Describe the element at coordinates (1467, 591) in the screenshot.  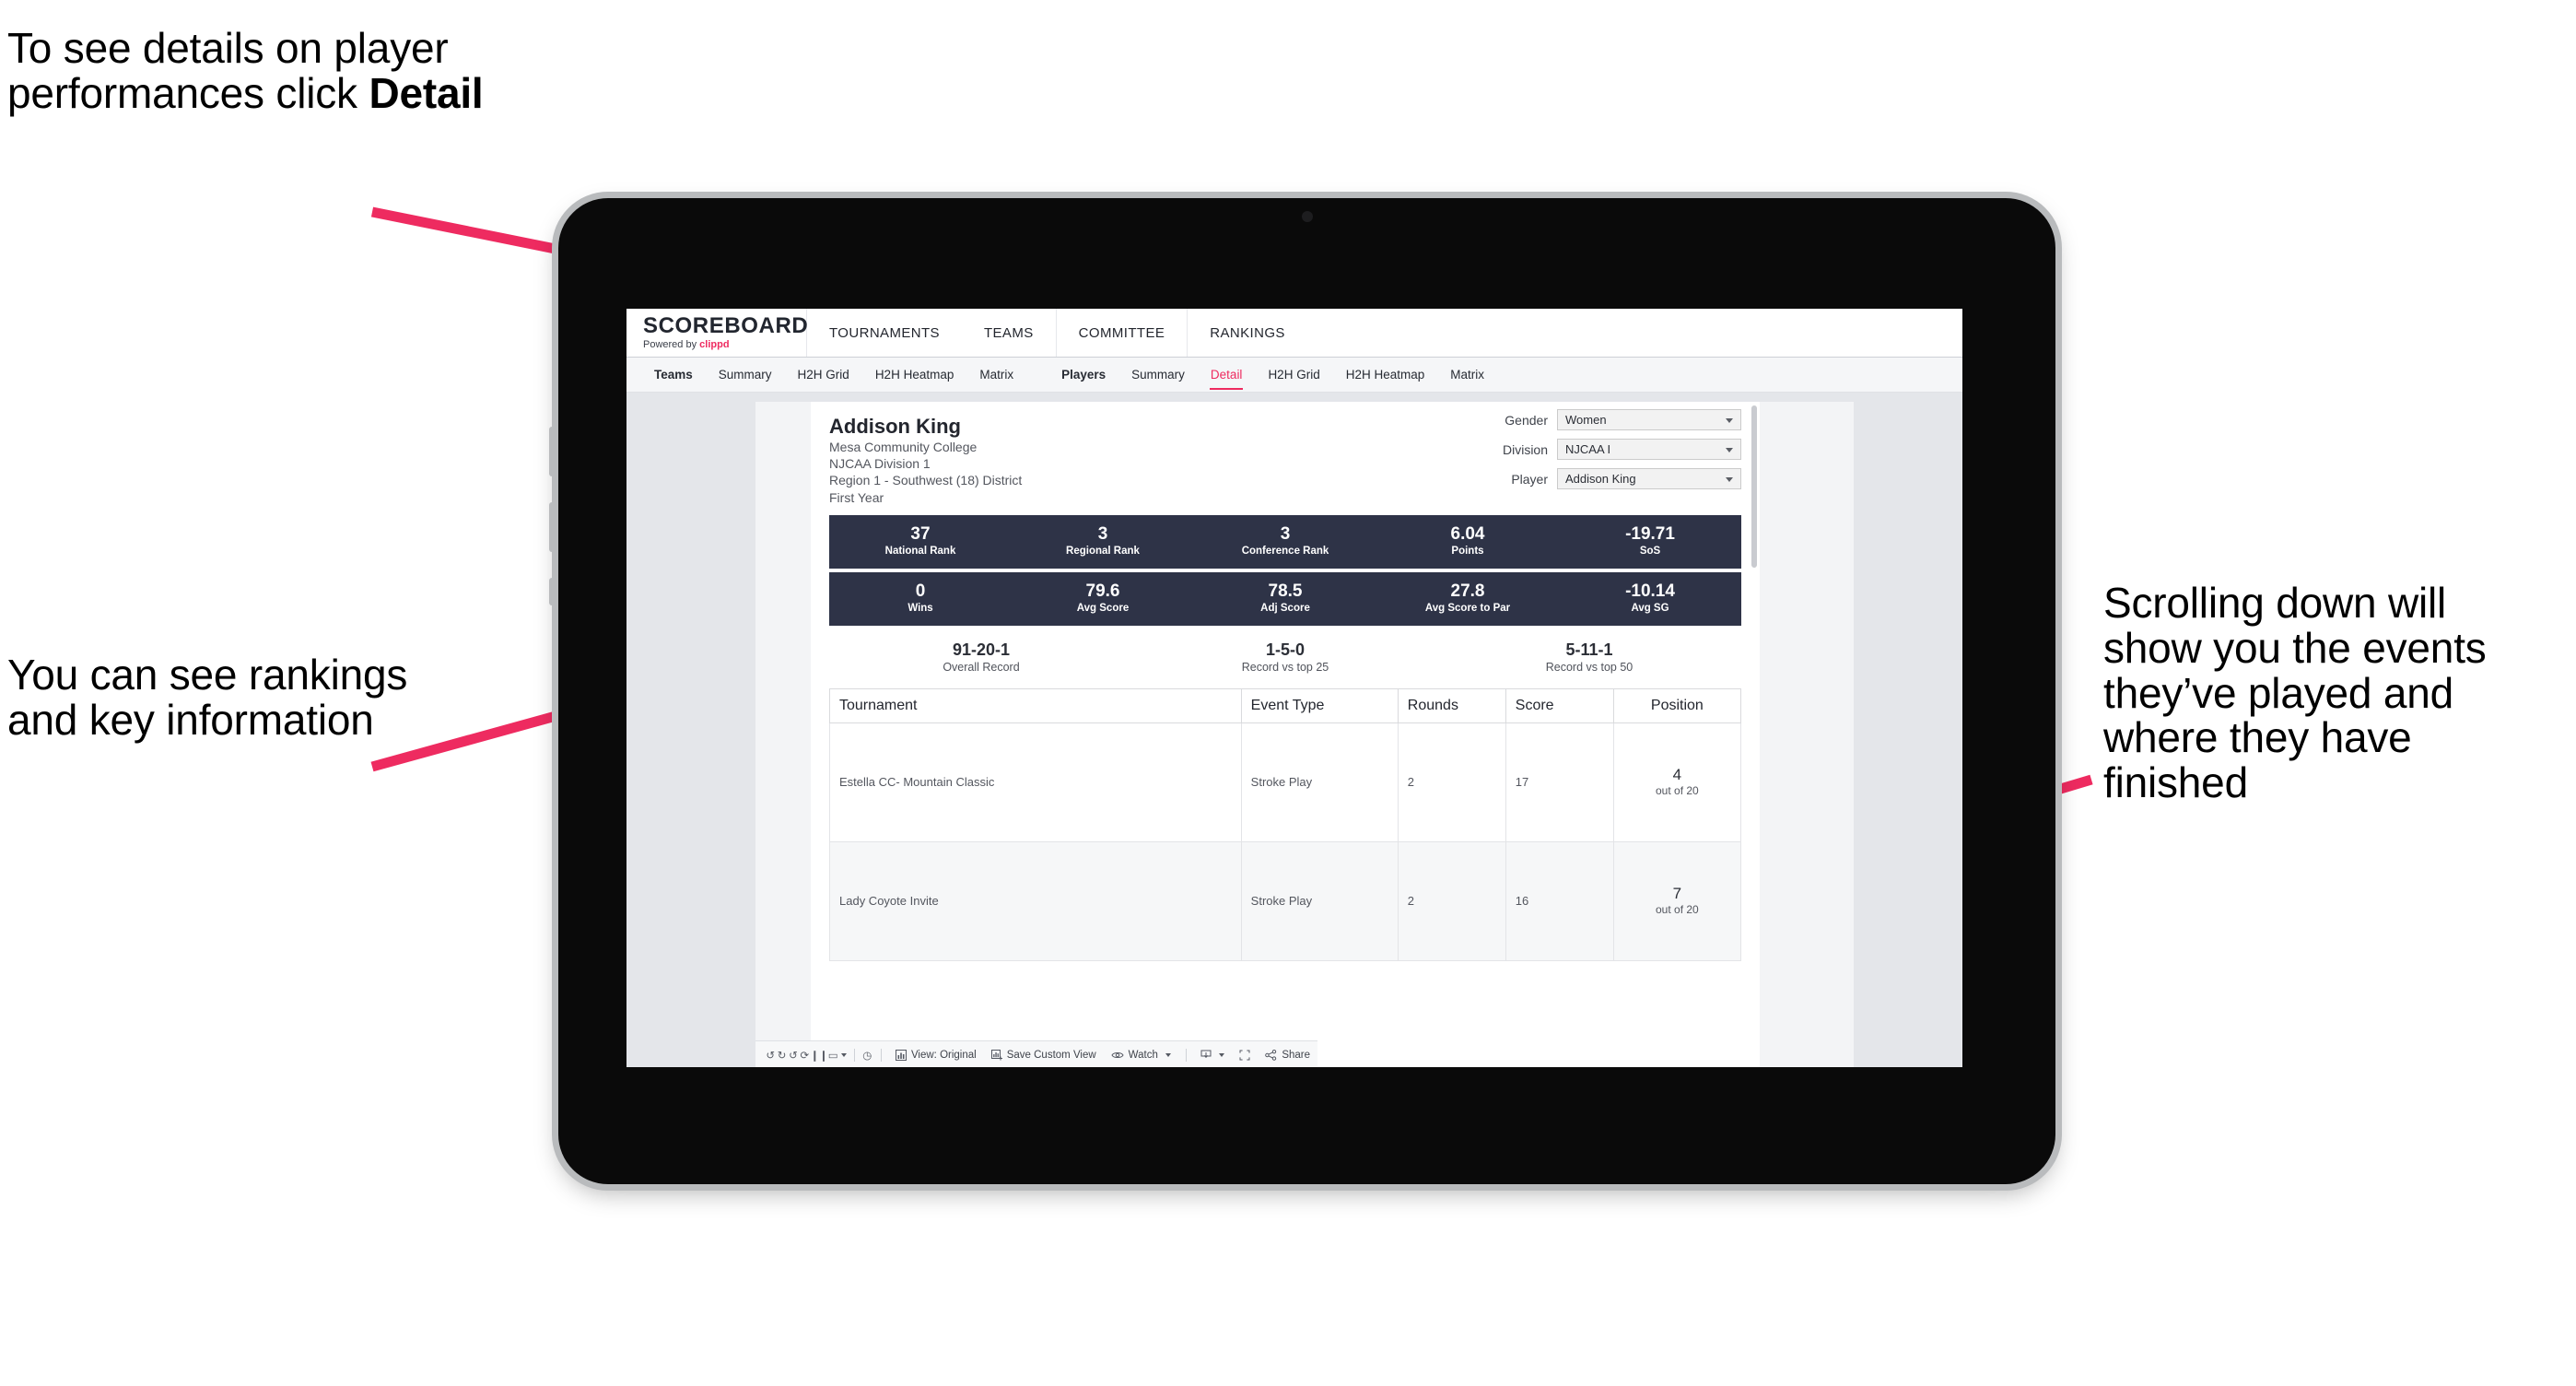
I see `stat-value: 27.8` at that location.